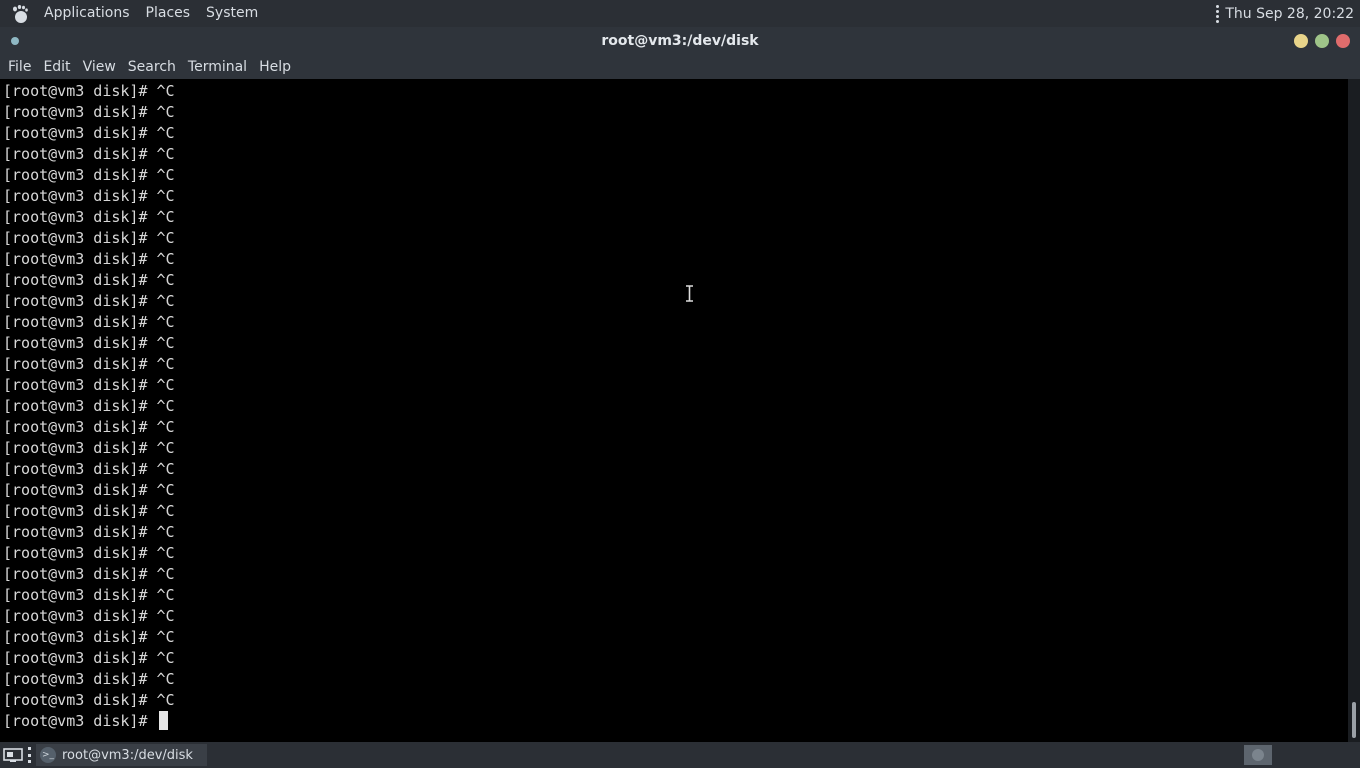 The width and height of the screenshot is (1360, 768). I want to click on taskbar-item-terminal: >_ root@vm3:/dev/disk, so click(121, 755).